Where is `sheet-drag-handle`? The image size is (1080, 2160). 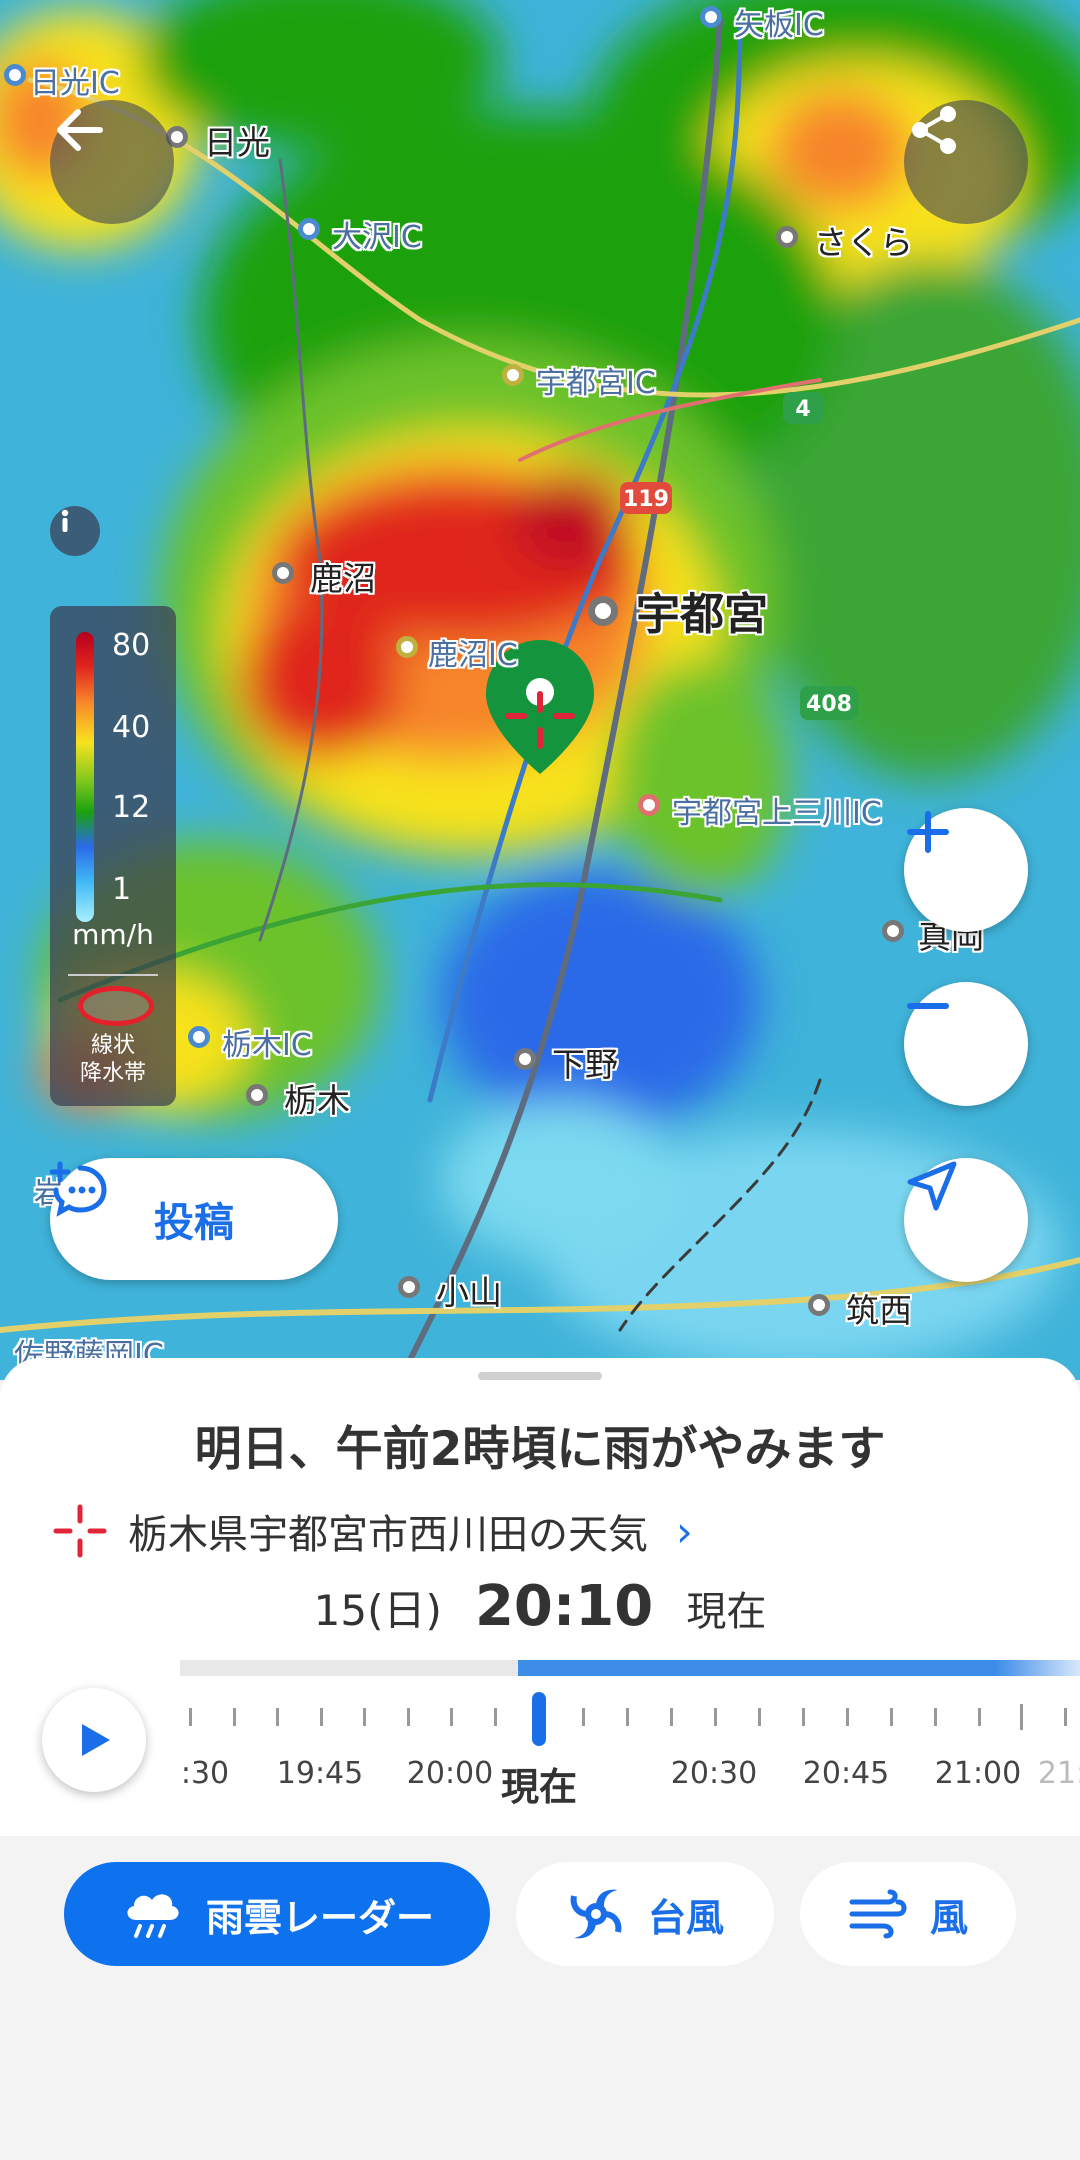 sheet-drag-handle is located at coordinates (540, 1376).